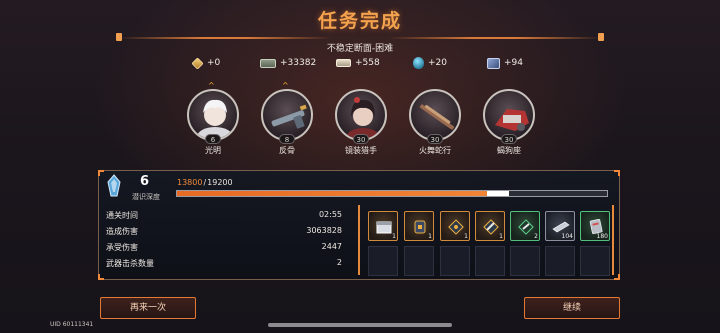 The image size is (720, 333). What do you see at coordinates (114, 186) in the screenshot?
I see `depth-badge-icon` at bounding box center [114, 186].